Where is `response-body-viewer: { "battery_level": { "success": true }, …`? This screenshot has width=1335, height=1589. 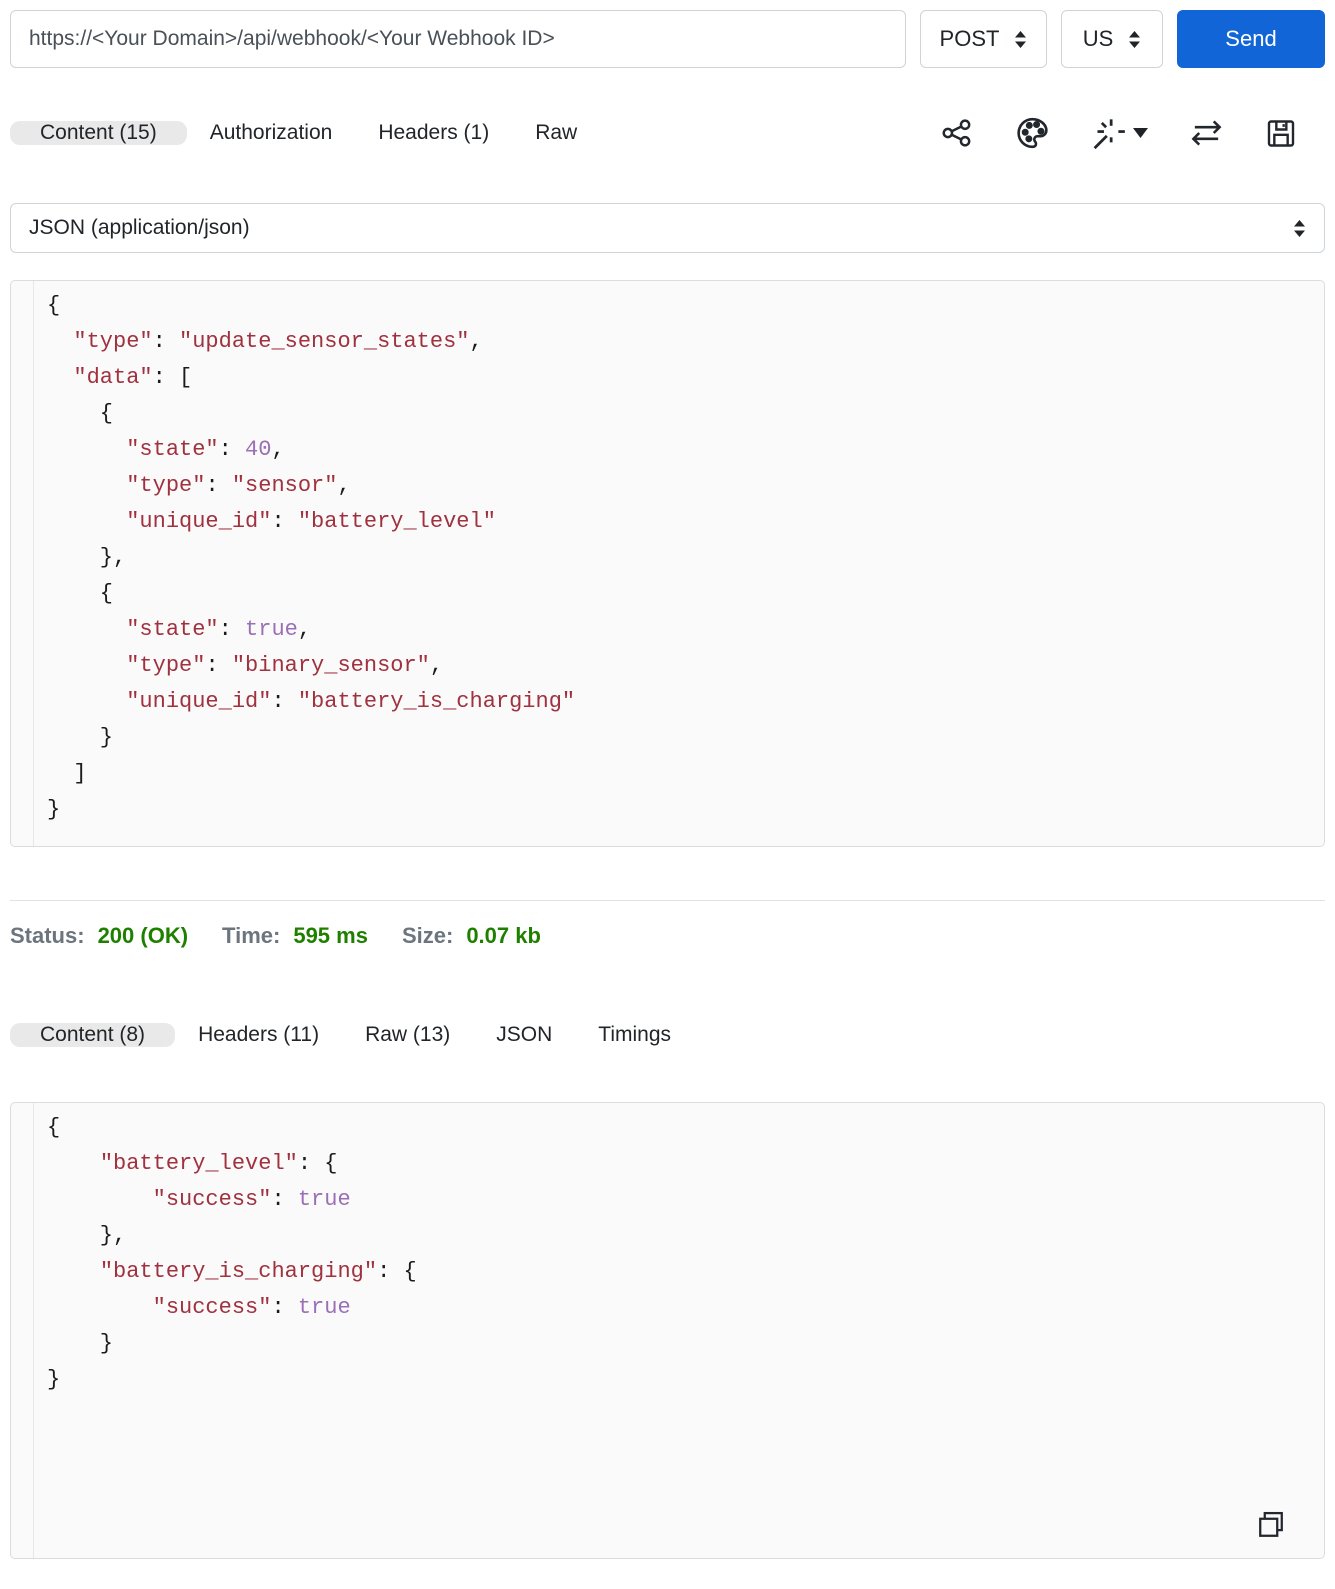 response-body-viewer: { "battery_level": { "success": true }, … is located at coordinates (232, 1253).